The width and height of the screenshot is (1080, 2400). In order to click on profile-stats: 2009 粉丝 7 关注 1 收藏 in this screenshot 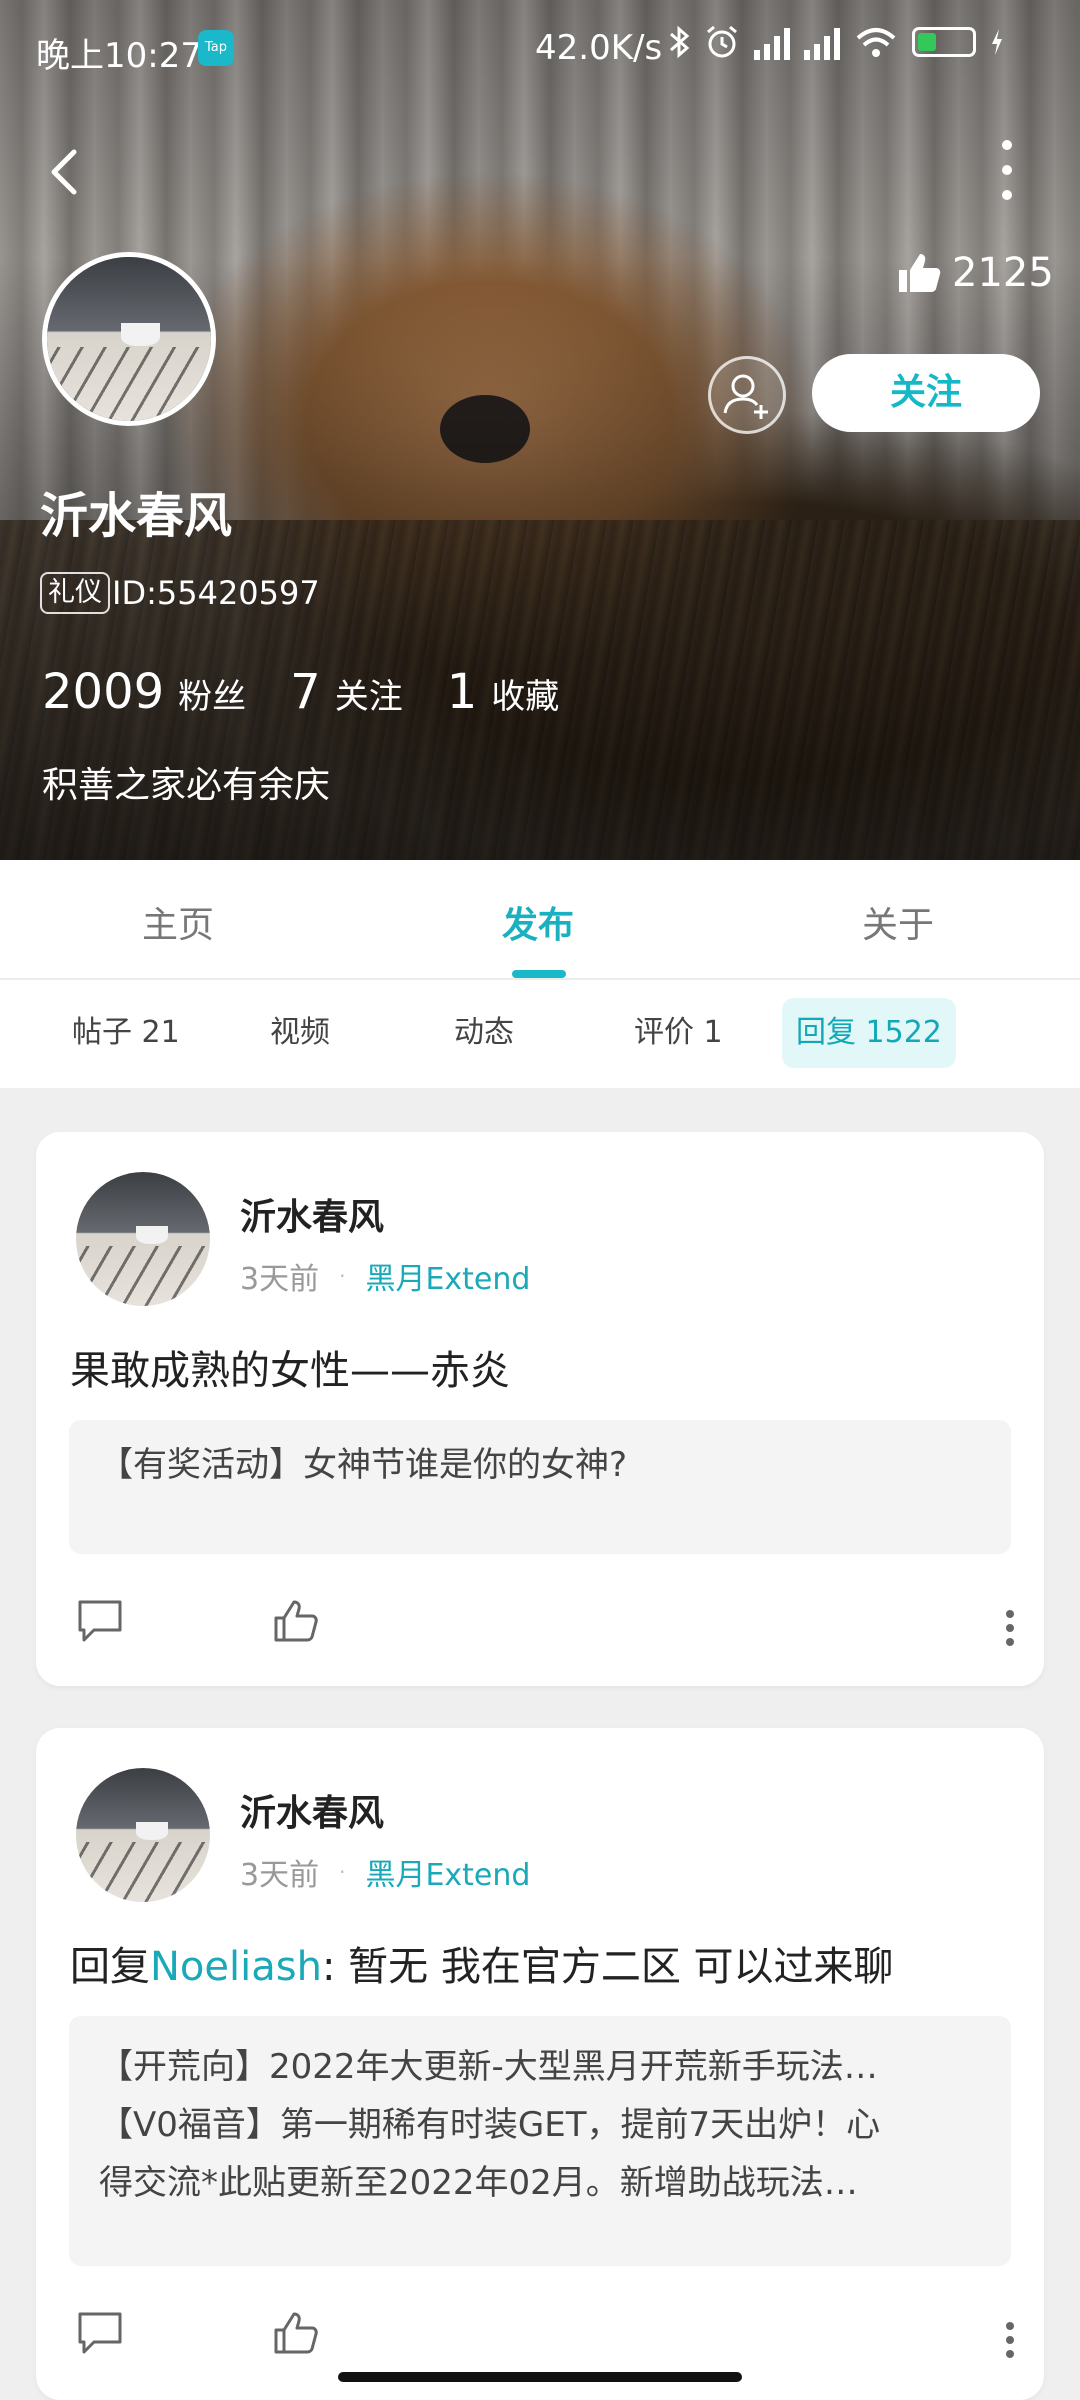, I will do `click(322, 692)`.